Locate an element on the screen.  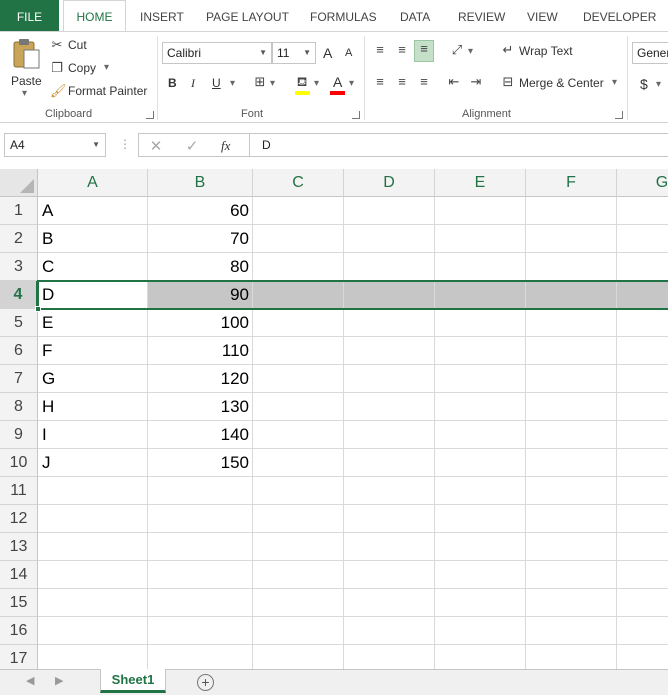
cell-g10 is located at coordinates (642, 463).